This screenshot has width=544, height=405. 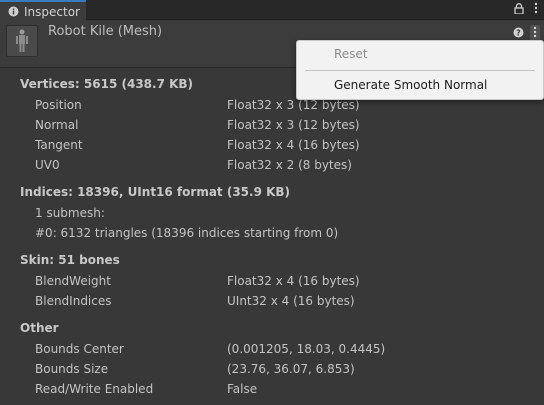 What do you see at coordinates (70, 213) in the screenshot?
I see `submesh-count: 1 submesh:` at bounding box center [70, 213].